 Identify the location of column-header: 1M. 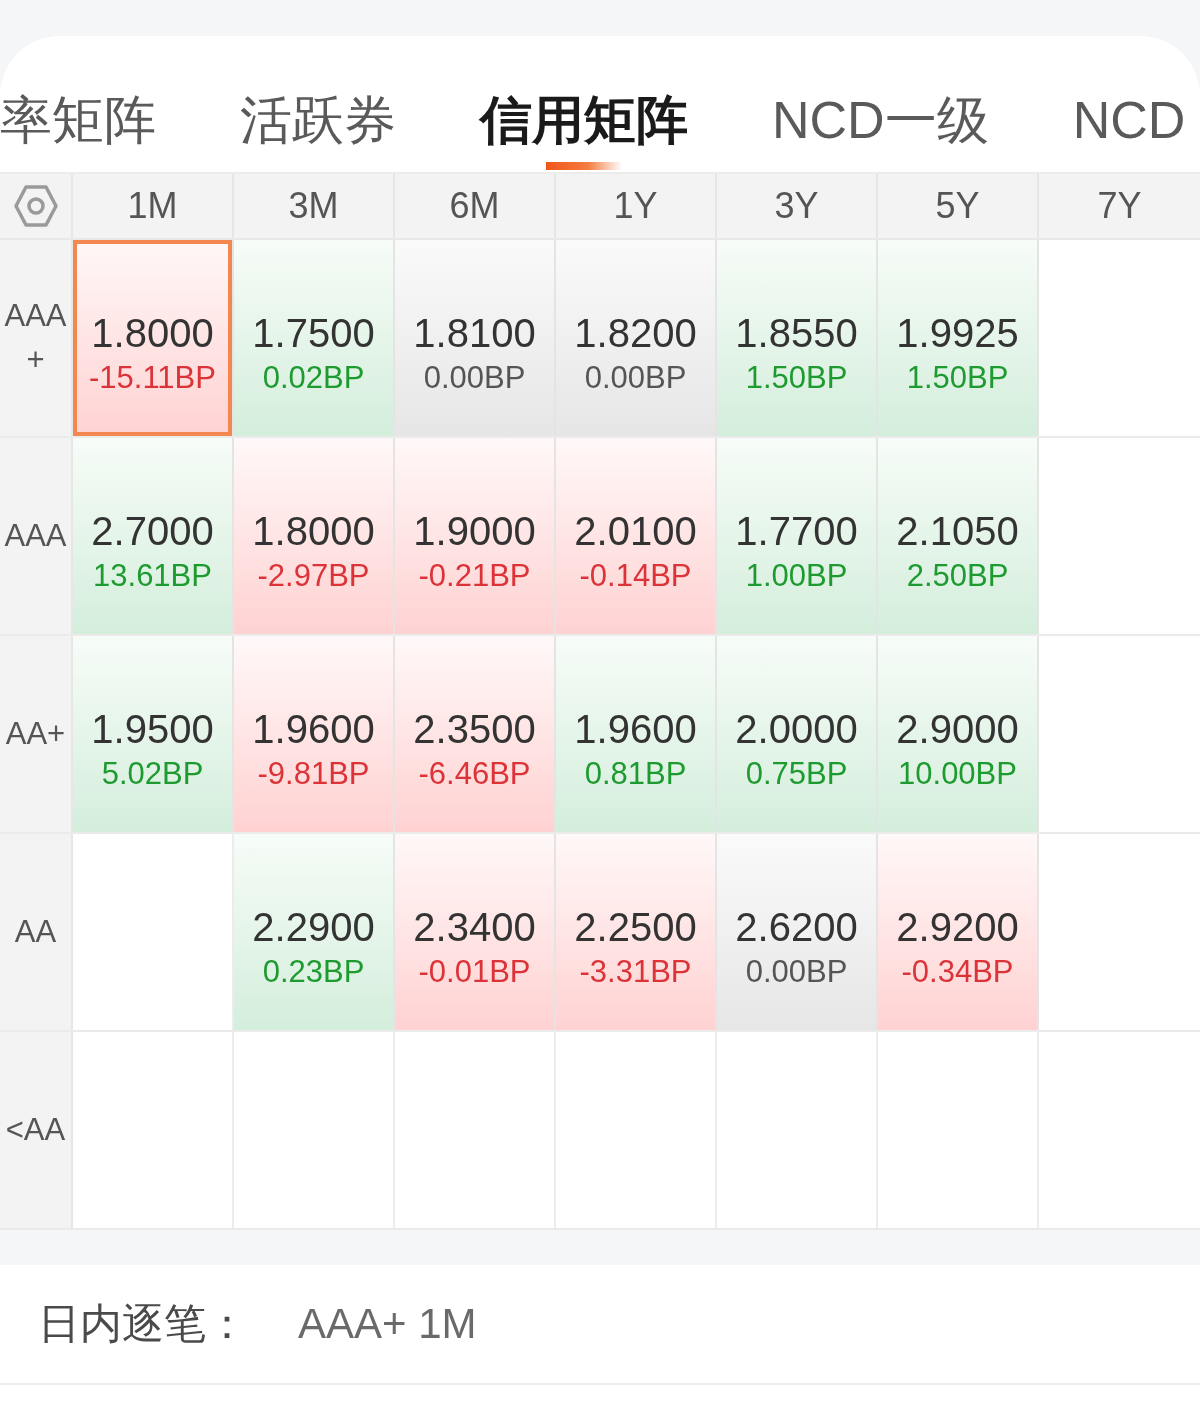
(153, 206).